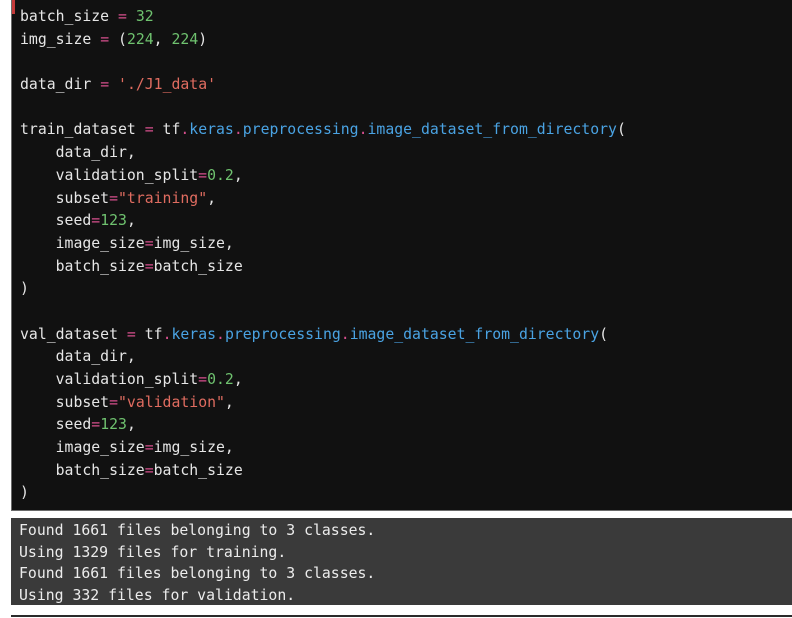 Image resolution: width=792 pixels, height=618 pixels. I want to click on code-token: preprocessing, so click(300, 130).